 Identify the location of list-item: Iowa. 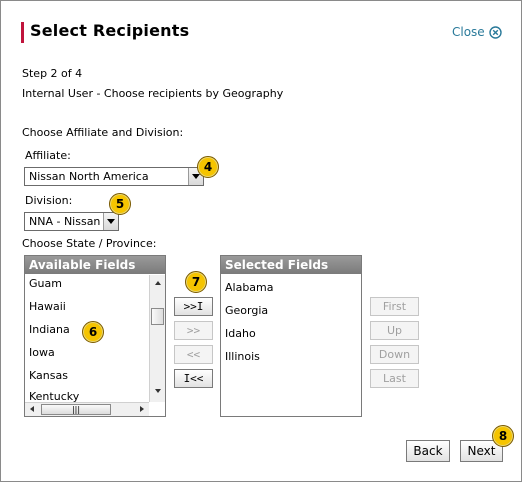
(42, 352).